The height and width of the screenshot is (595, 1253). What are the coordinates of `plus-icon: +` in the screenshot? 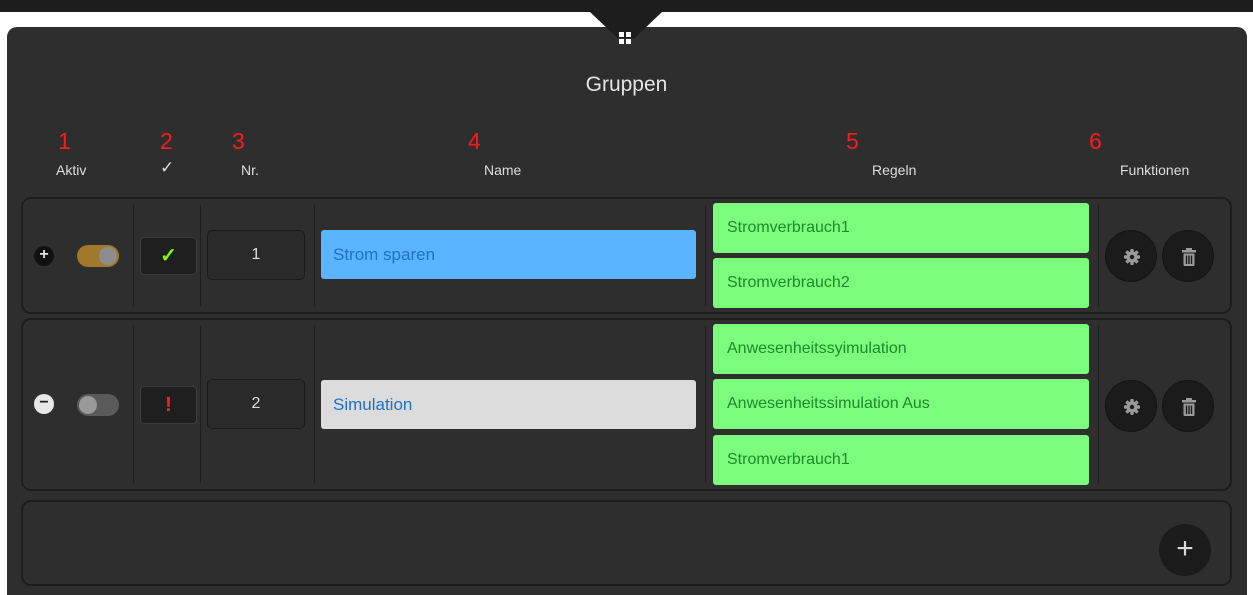 It's located at (1185, 548).